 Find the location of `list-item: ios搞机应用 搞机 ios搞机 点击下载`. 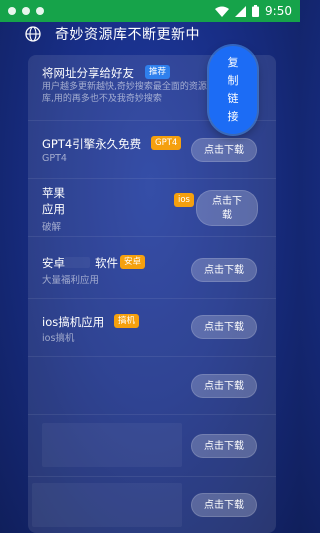

list-item: ios搞机应用 搞机 ios搞机 点击下载 is located at coordinates (152, 328).